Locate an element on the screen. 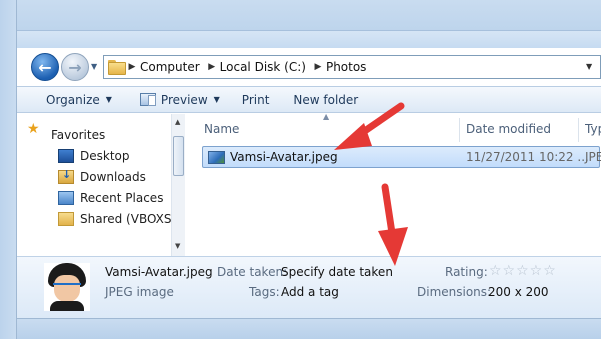  column-header-name: Name is located at coordinates (221, 129).